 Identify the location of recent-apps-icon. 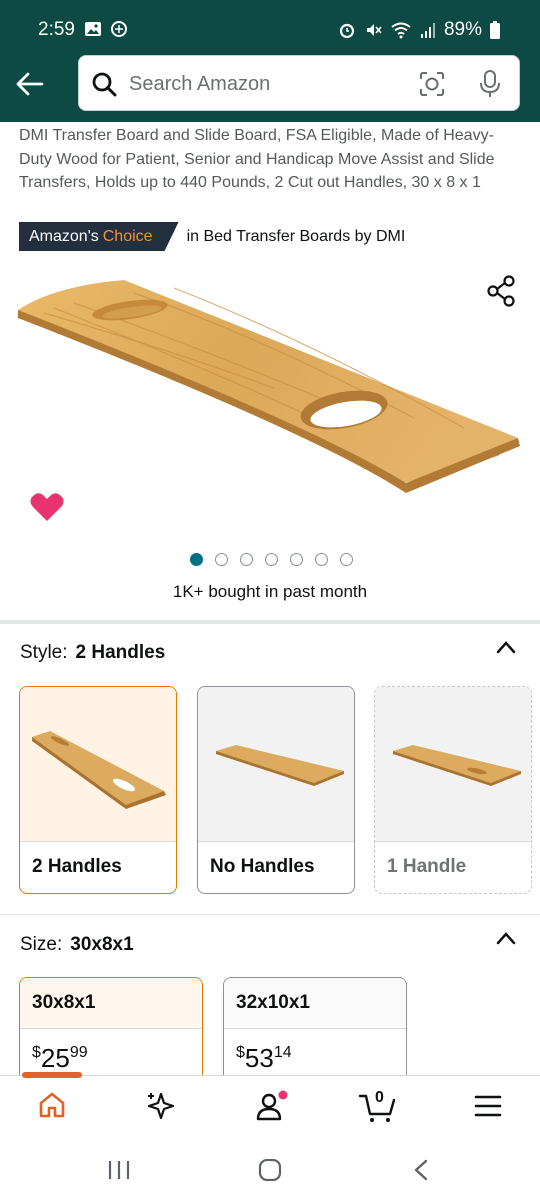
(119, 1170).